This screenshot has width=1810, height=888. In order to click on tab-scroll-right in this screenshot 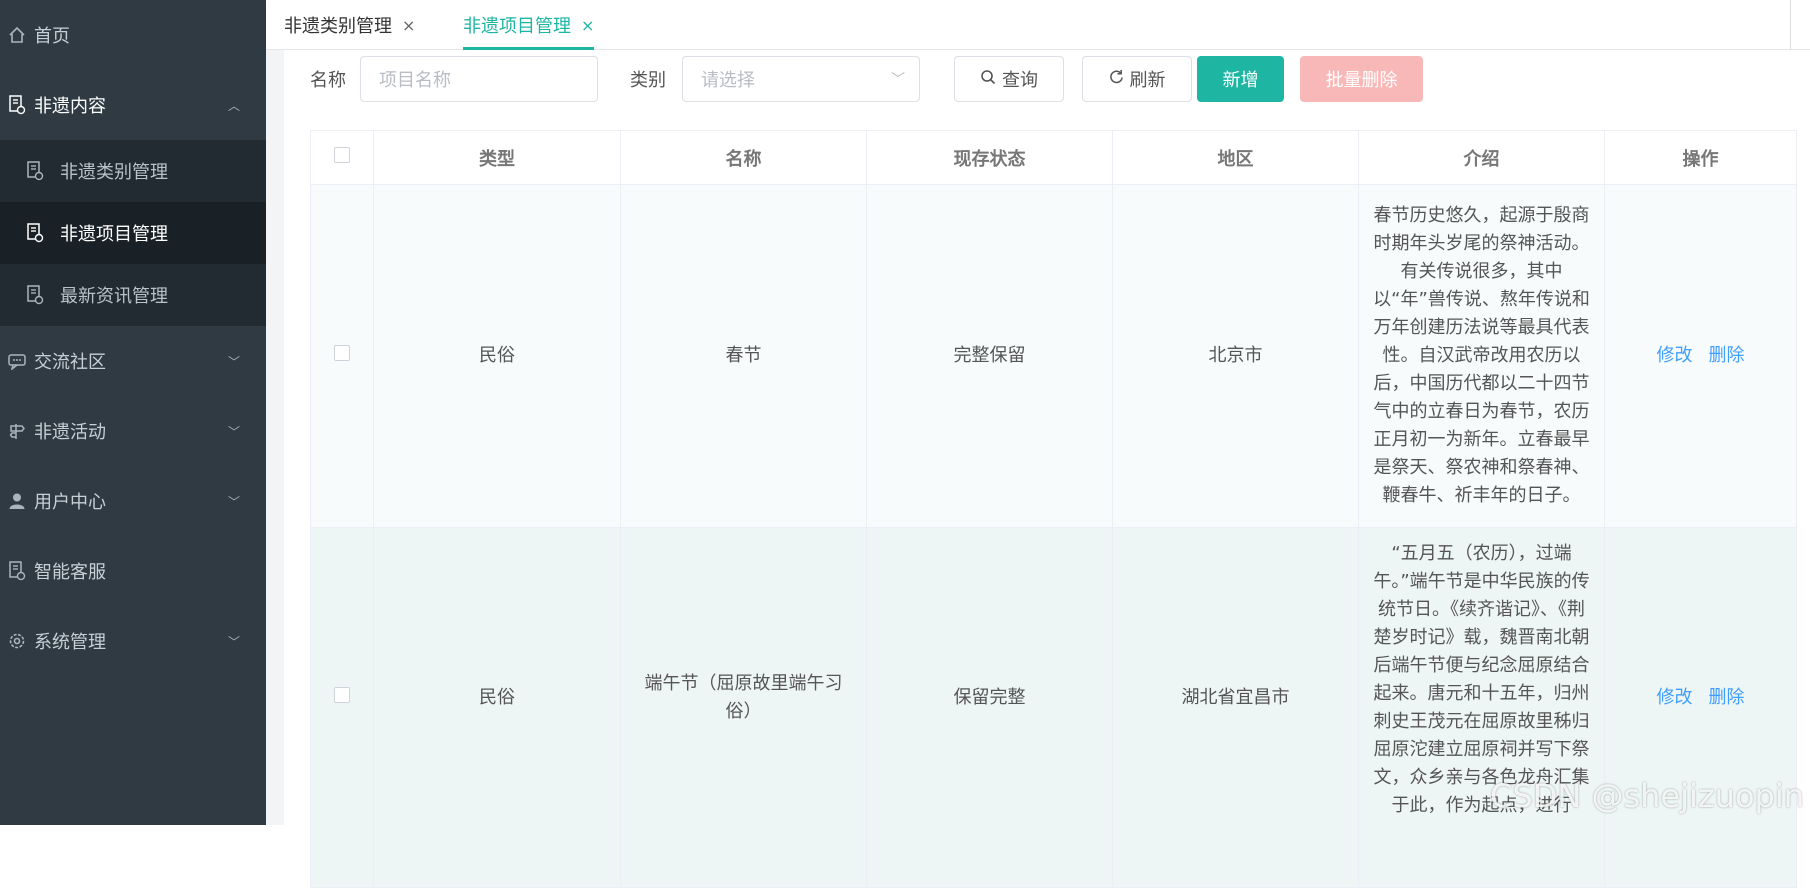, I will do `click(1800, 25)`.